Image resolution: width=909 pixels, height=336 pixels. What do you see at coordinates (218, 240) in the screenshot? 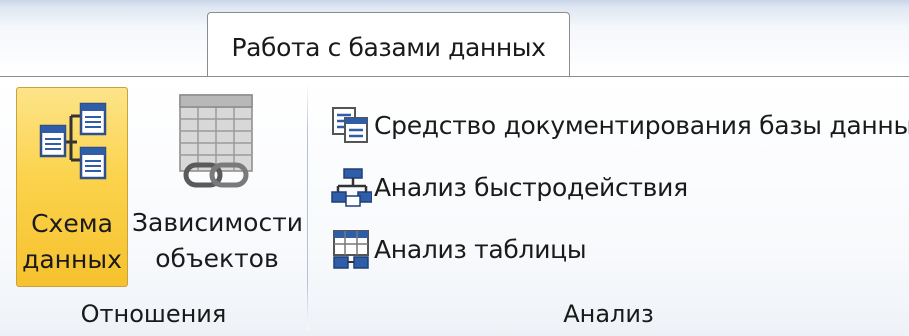
I see `object-dependencies-label: Зависимости объектов` at bounding box center [218, 240].